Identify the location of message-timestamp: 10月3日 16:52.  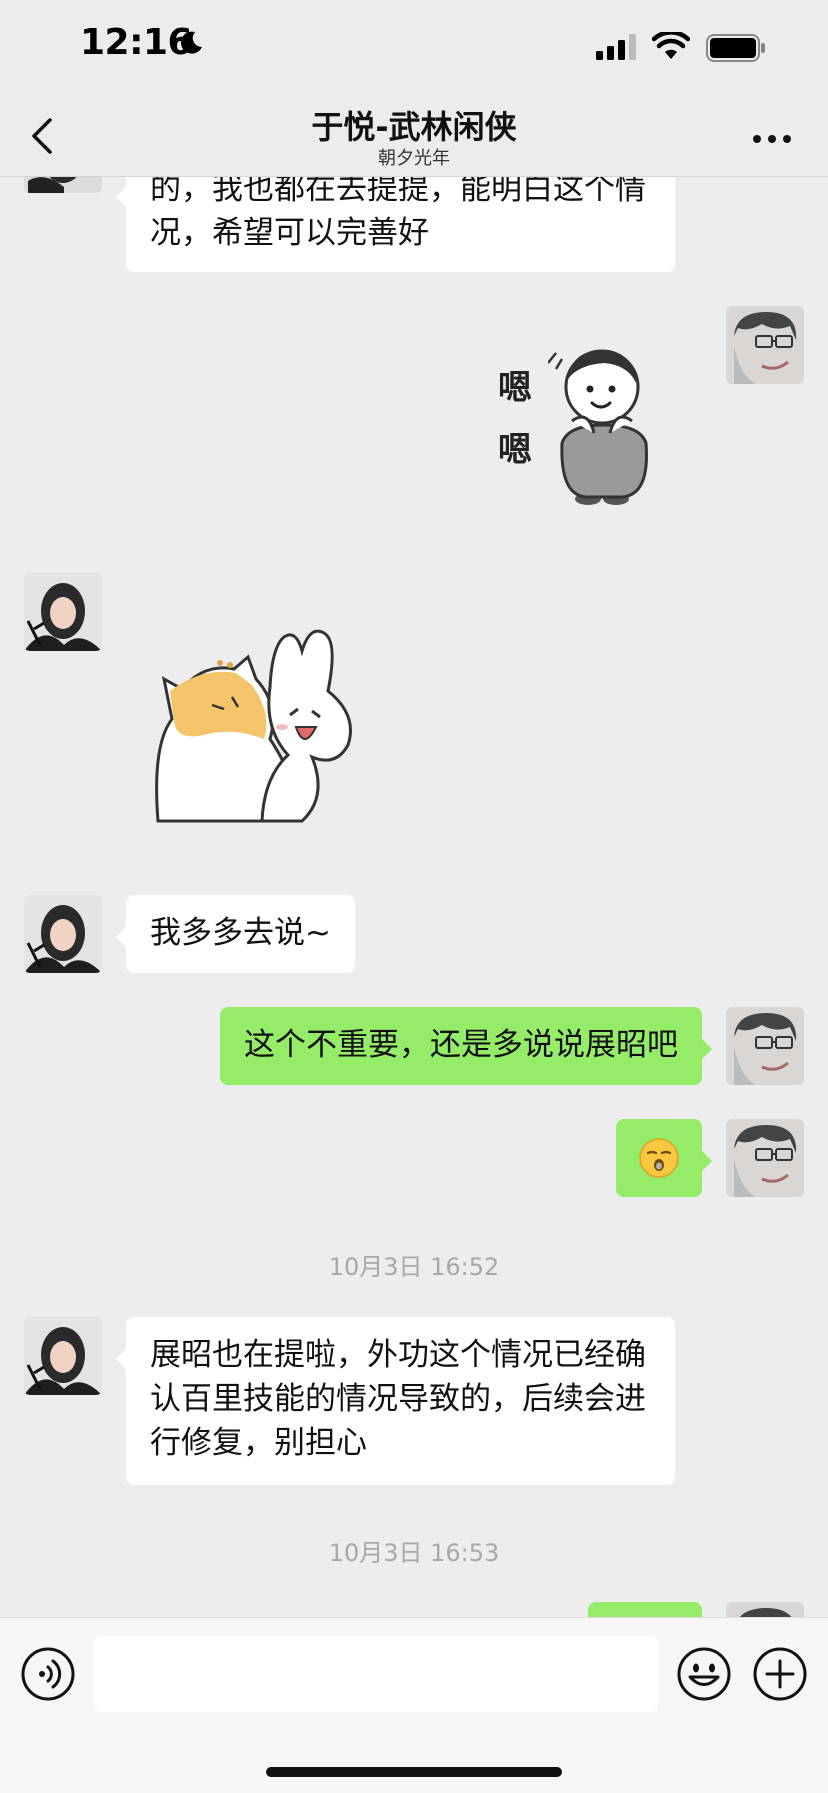
(414, 1267).